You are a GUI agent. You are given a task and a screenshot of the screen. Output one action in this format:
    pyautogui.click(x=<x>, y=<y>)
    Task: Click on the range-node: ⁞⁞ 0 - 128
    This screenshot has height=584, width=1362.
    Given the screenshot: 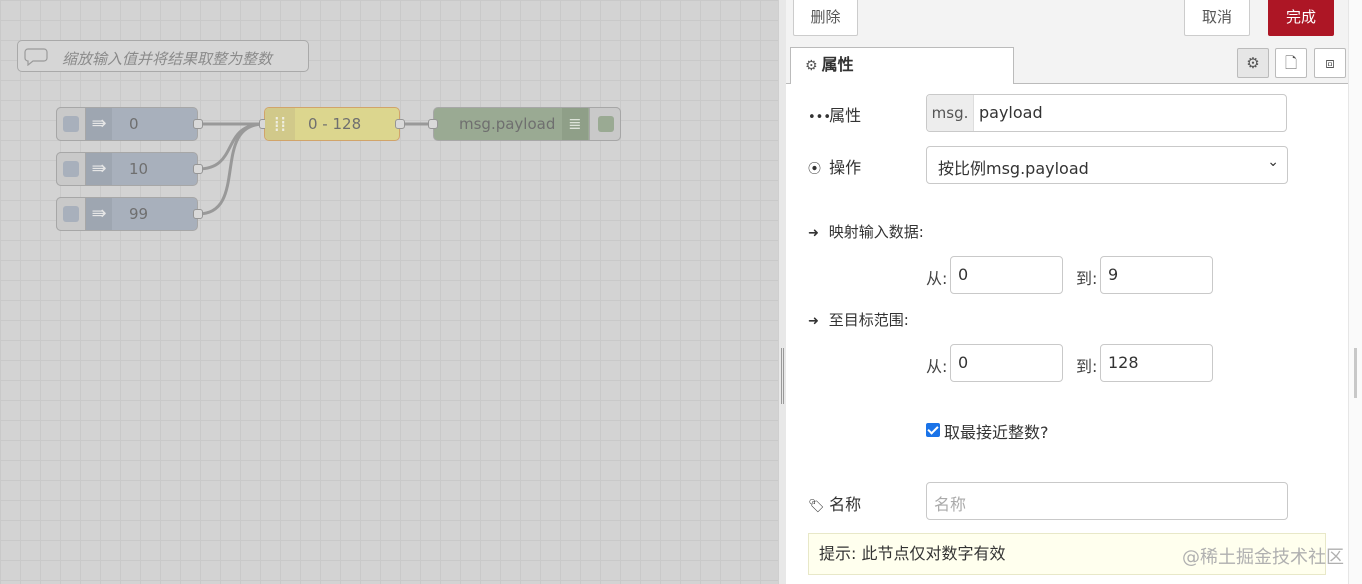 What is the action you would take?
    pyautogui.click(x=332, y=124)
    